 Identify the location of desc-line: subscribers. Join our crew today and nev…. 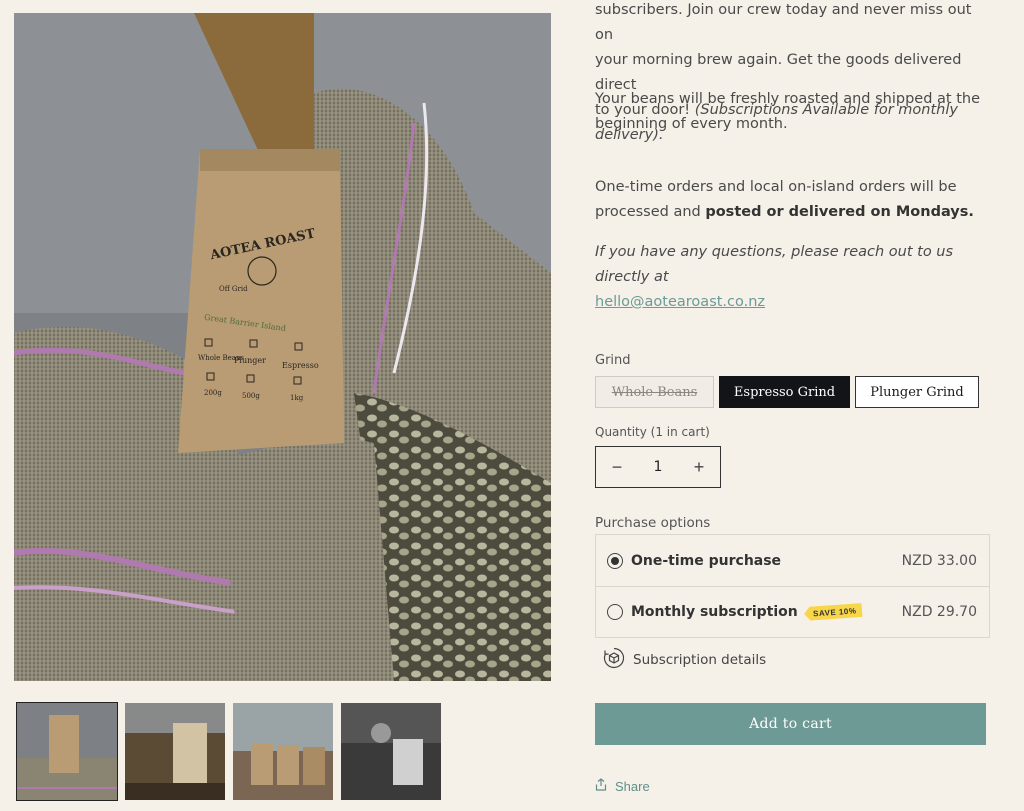
(783, 22).